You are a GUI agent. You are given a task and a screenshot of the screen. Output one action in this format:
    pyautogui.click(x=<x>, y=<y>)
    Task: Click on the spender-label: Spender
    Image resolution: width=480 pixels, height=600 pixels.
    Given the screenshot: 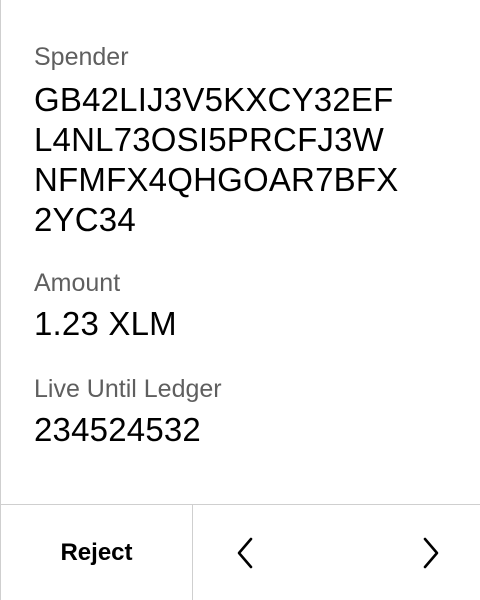 What is the action you would take?
    pyautogui.click(x=81, y=57)
    